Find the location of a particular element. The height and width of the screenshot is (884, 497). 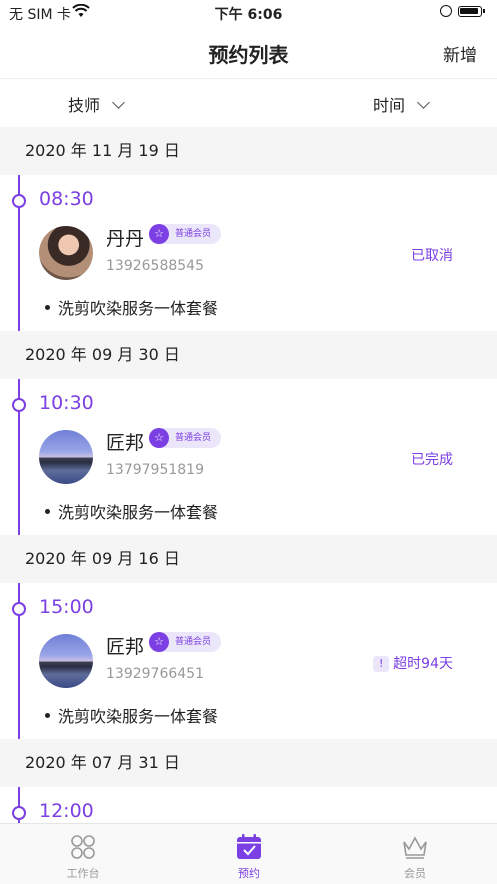

tab-workbench: 工作台 is located at coordinates (83, 854).